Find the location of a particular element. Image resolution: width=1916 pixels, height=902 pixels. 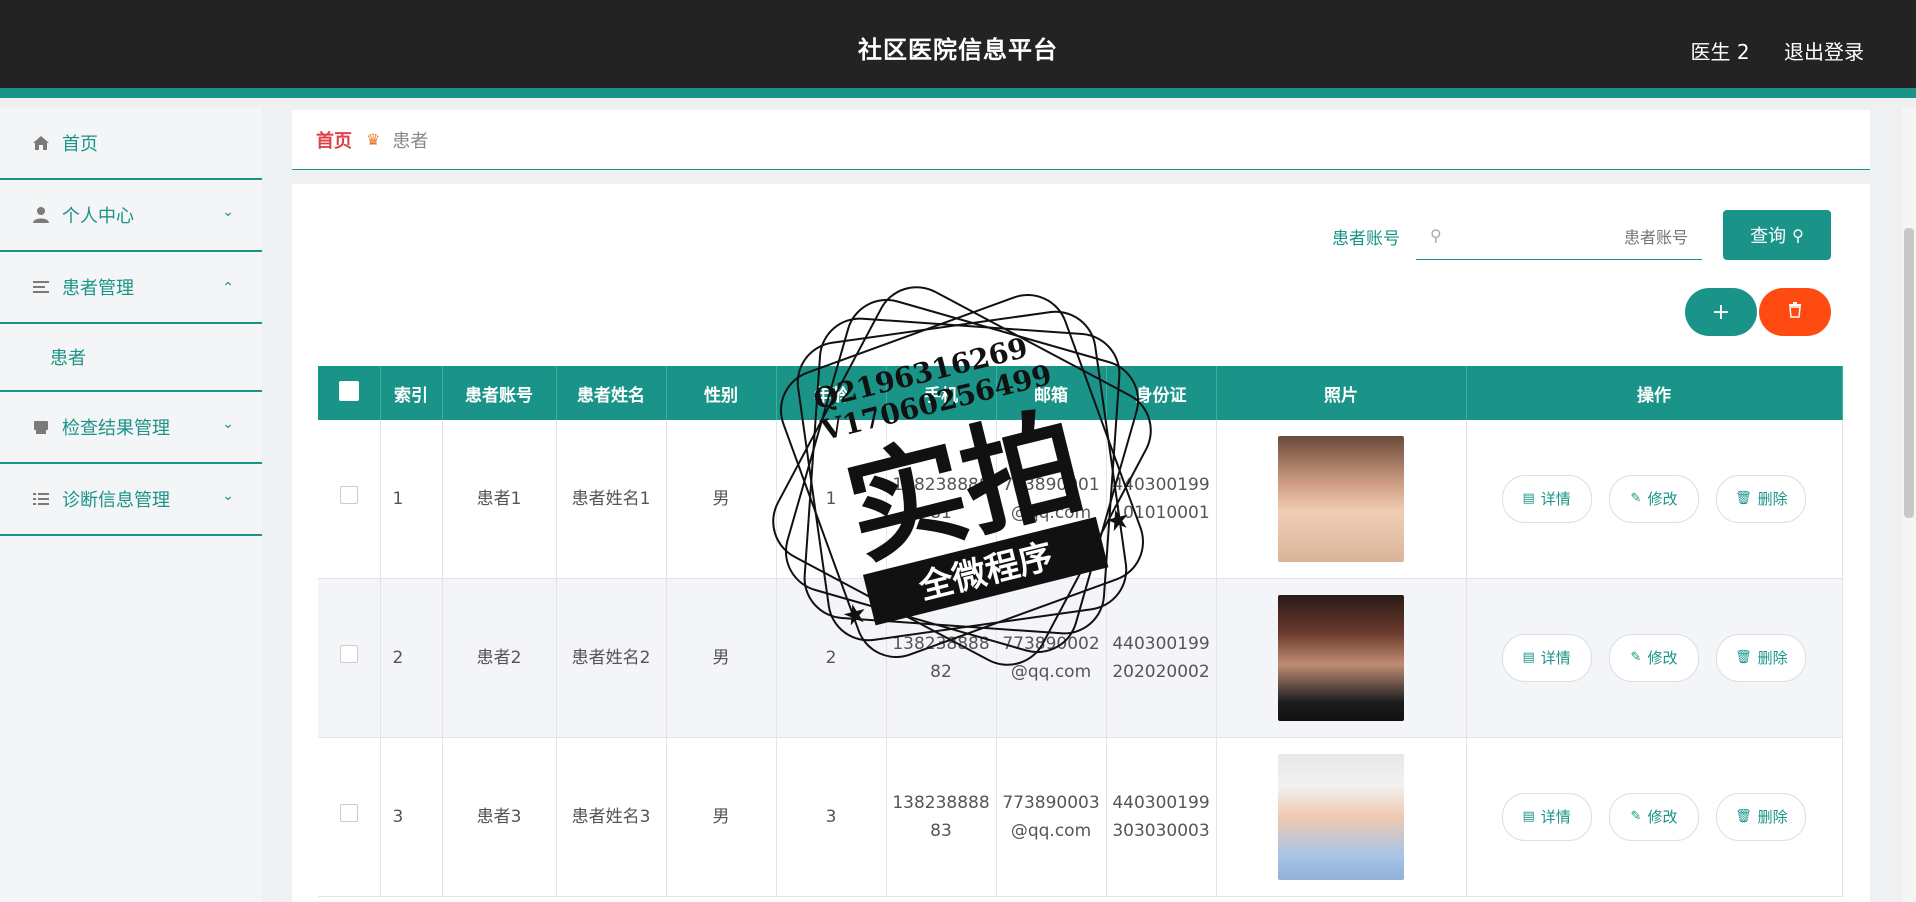

column-header: 照片 is located at coordinates (1341, 393).